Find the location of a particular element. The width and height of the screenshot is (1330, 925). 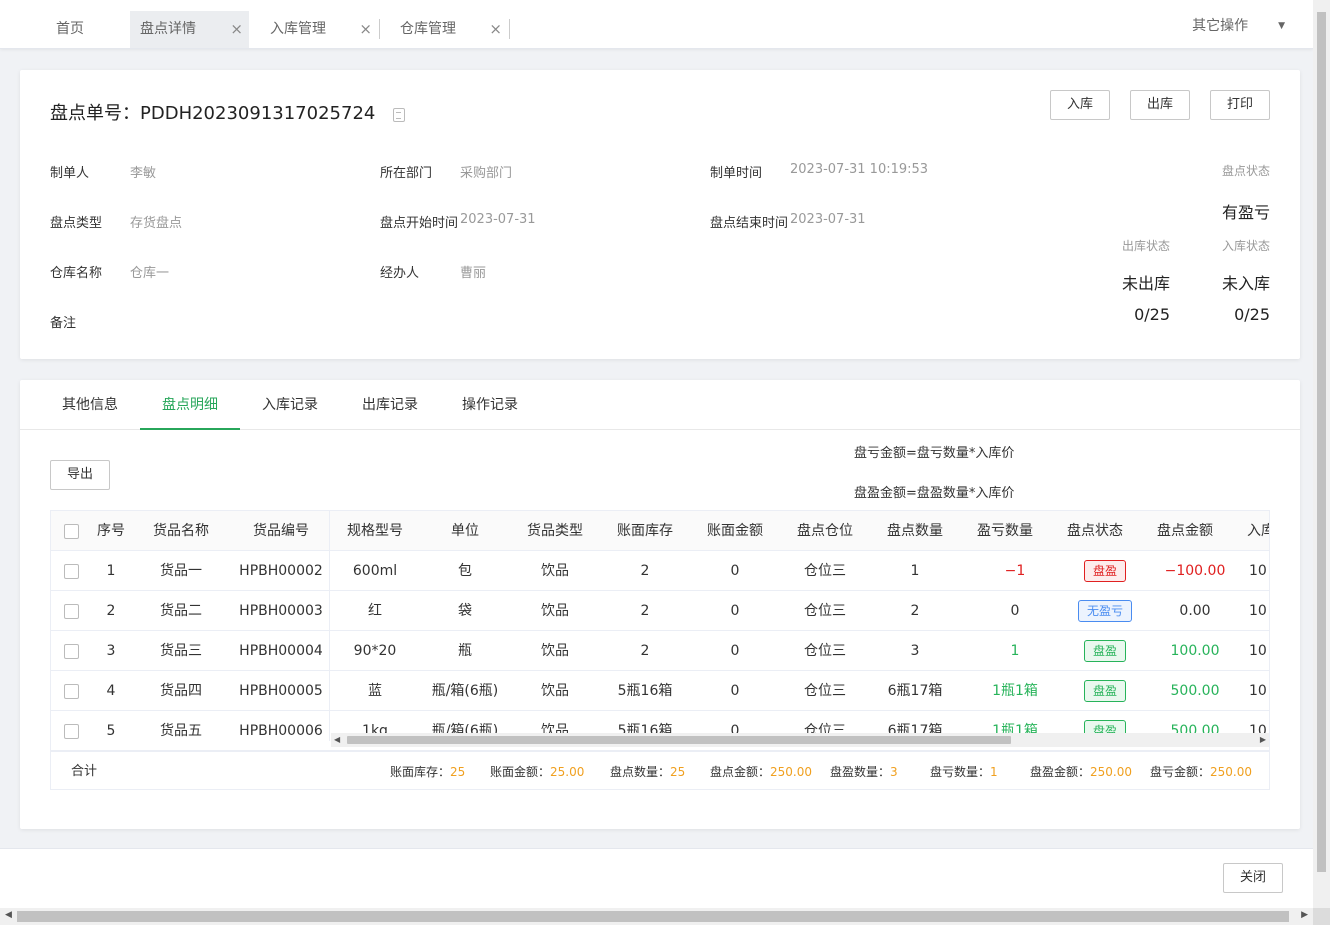

detail-tabs: 其他信息 盘点明细 入库记录 出库记录 操作记录 is located at coordinates (660, 405).